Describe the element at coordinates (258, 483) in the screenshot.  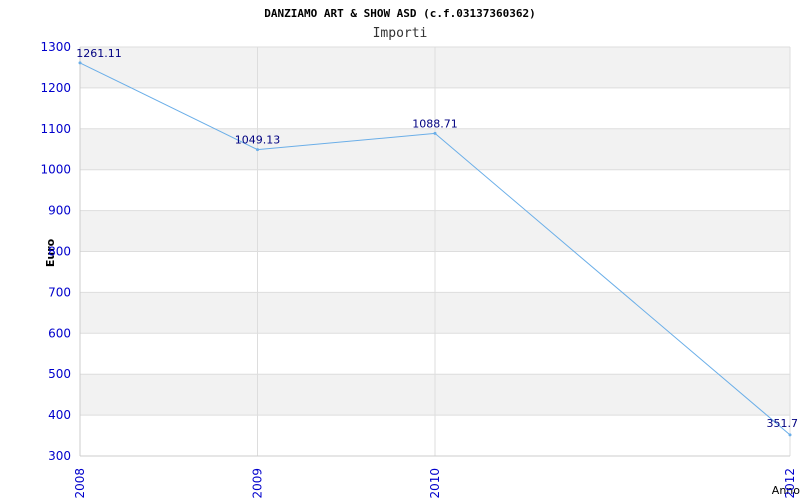
I see `x-tick-label: 2009` at that location.